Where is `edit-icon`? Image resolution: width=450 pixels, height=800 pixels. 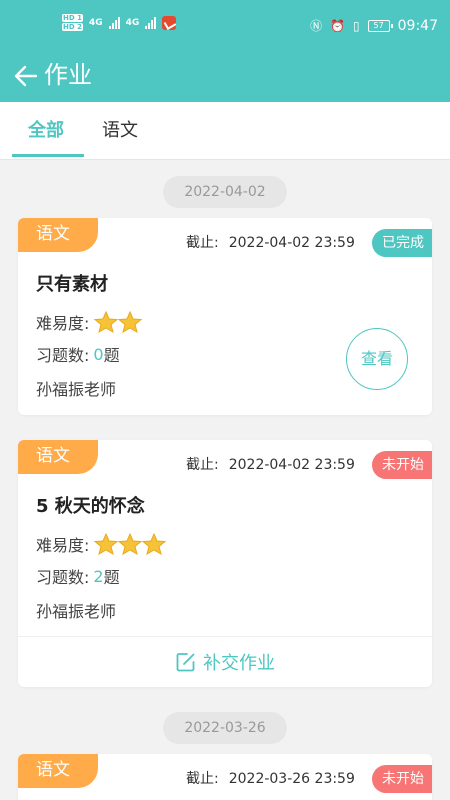
edit-icon is located at coordinates (185, 662).